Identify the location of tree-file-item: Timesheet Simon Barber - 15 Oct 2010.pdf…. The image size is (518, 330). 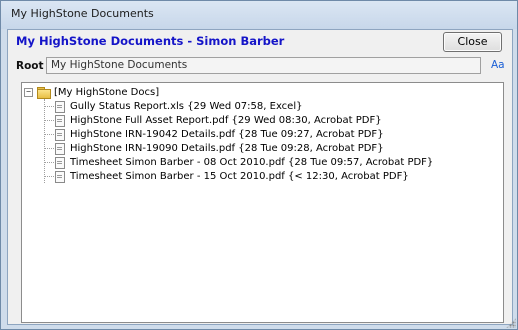
(226, 176).